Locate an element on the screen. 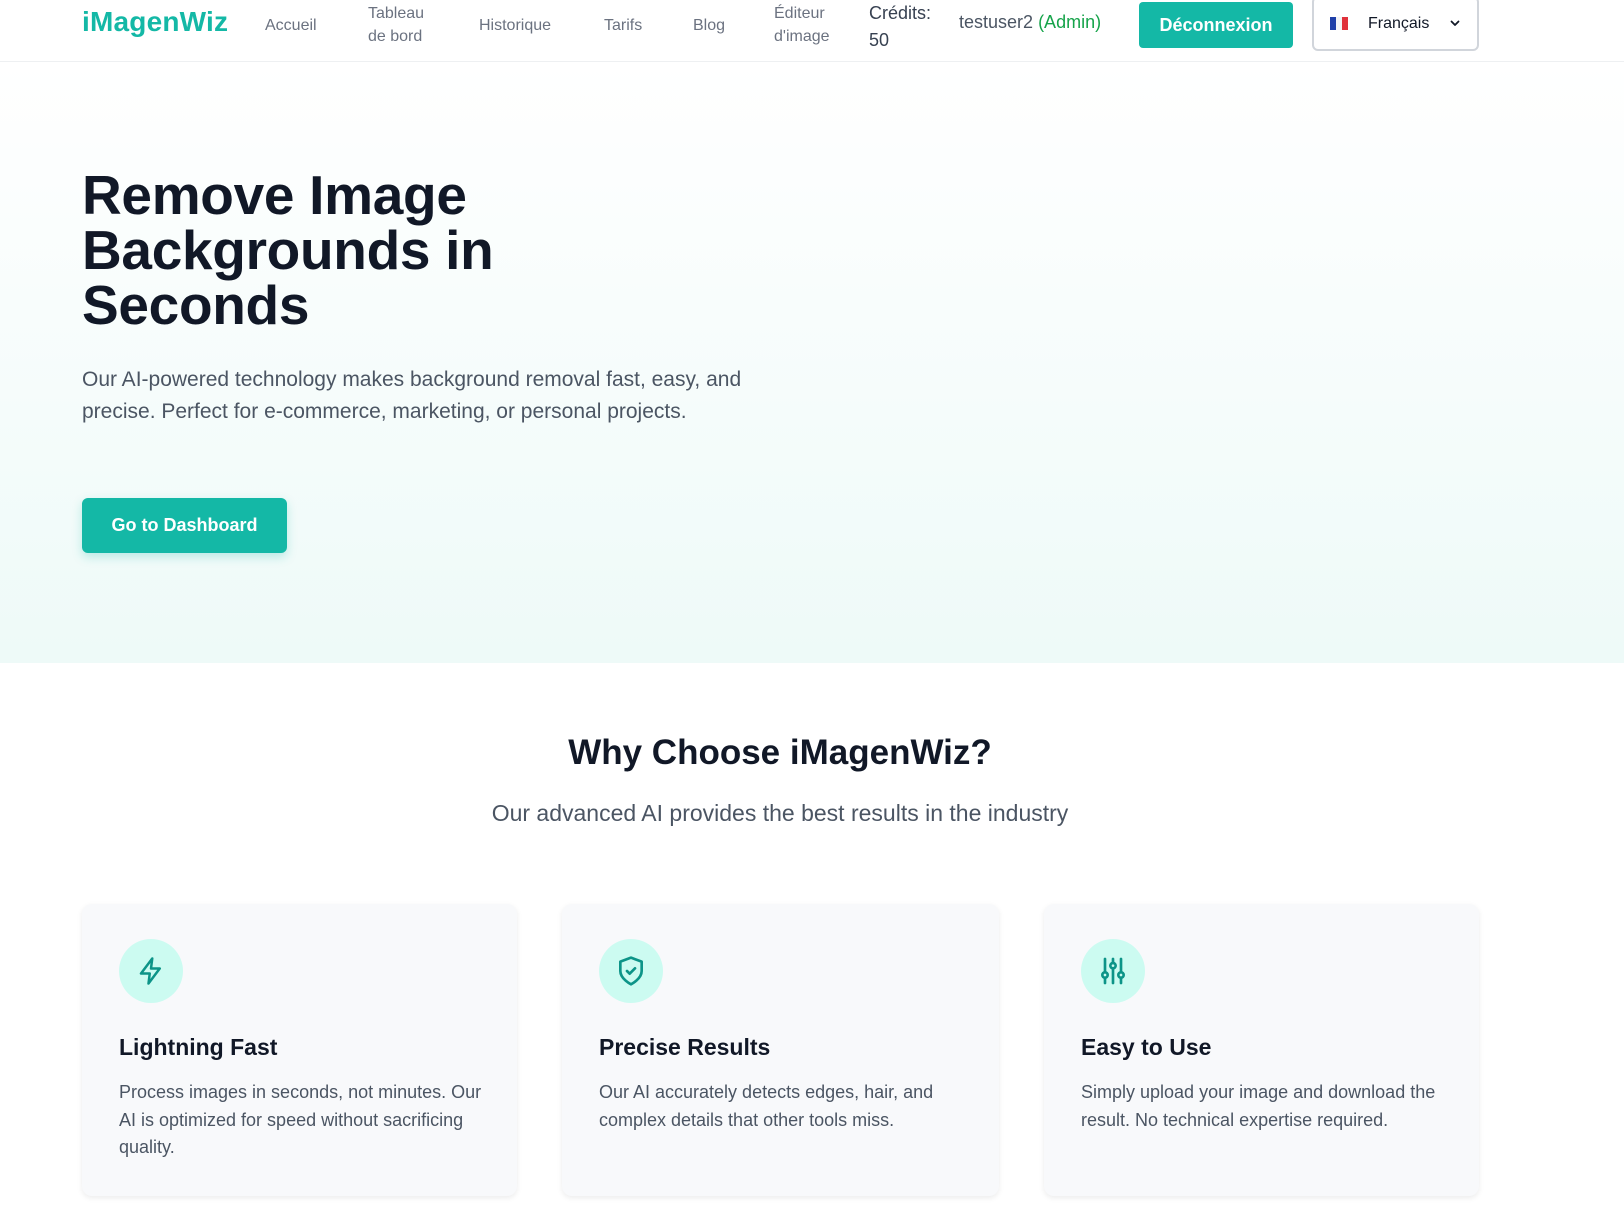 The image size is (1624, 1230). user-info: testuser2 (Admin) is located at coordinates (1030, 22).